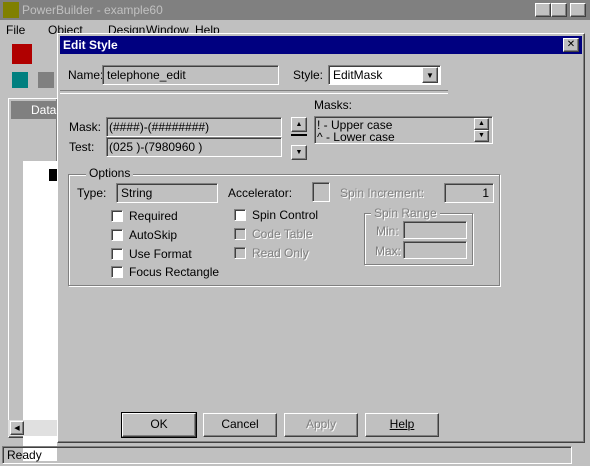 This screenshot has width=590, height=466. What do you see at coordinates (405, 213) in the screenshot?
I see `spin-range-title: Spin Range` at bounding box center [405, 213].